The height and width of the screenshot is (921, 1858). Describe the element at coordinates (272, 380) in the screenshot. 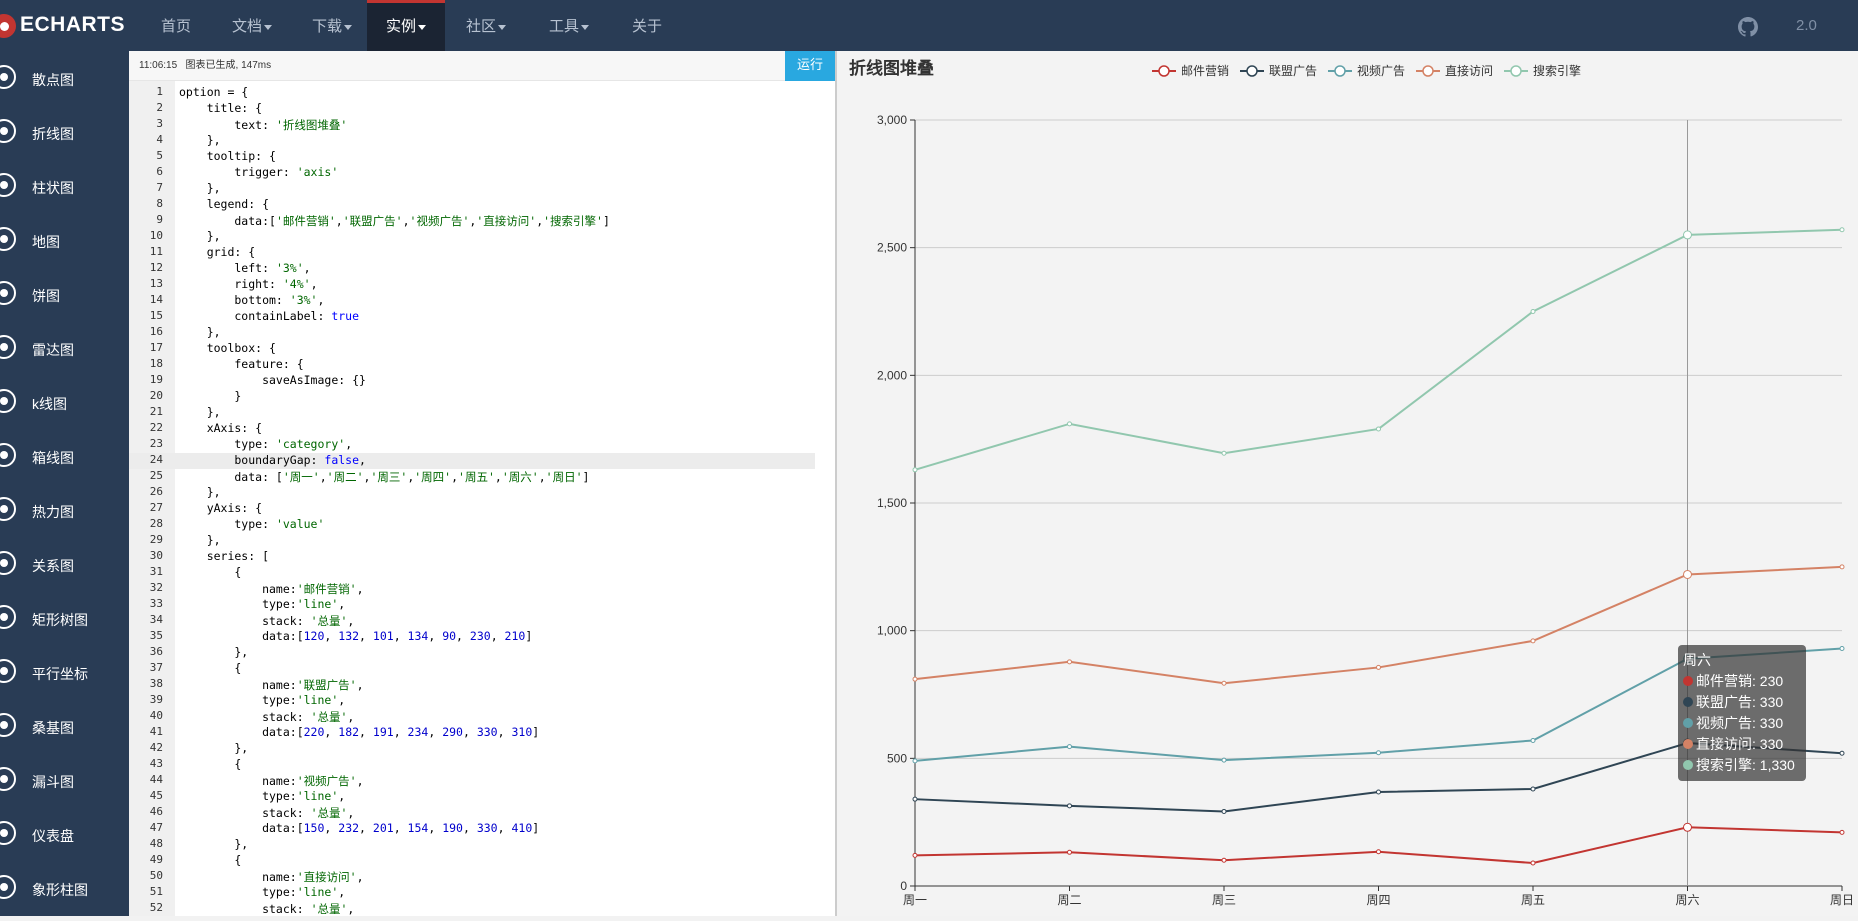

I see `code-line: saveAsImage: {}` at that location.